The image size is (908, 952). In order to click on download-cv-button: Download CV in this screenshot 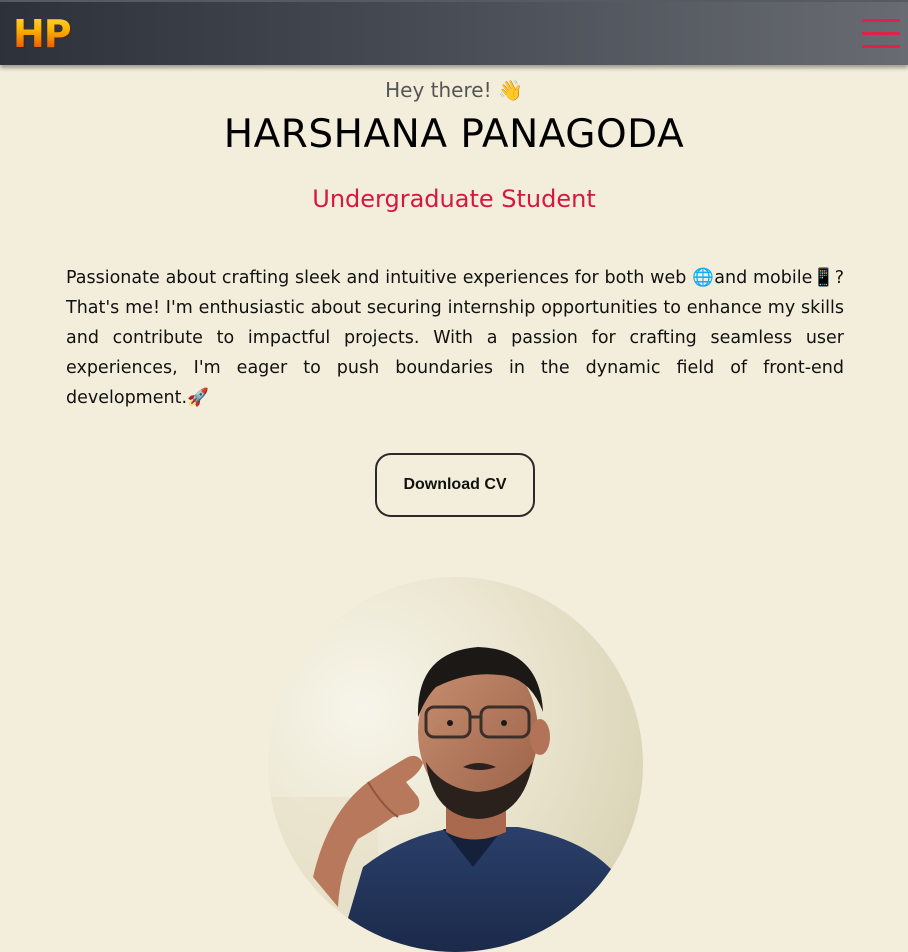, I will do `click(455, 485)`.